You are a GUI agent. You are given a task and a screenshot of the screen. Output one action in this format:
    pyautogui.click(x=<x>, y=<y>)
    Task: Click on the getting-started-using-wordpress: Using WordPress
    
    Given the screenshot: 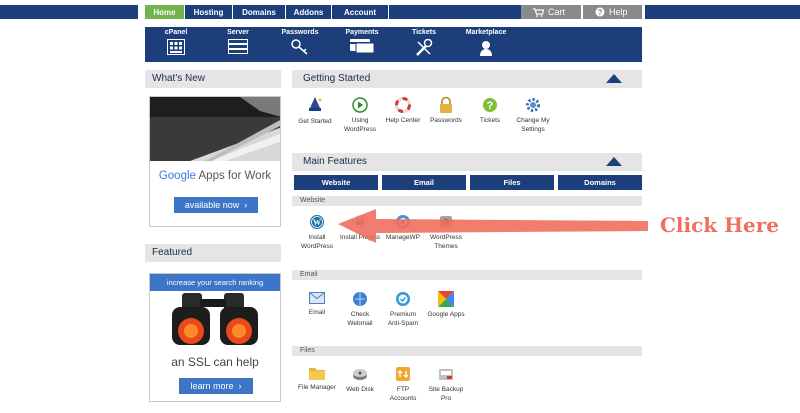 What is the action you would take?
    pyautogui.click(x=360, y=115)
    